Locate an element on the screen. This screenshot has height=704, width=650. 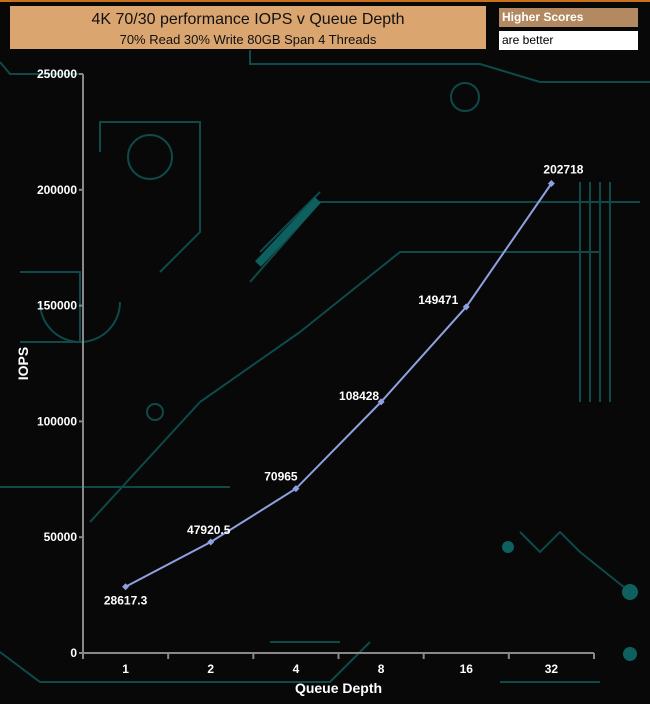
legend-are-better: are better is located at coordinates (568, 40).